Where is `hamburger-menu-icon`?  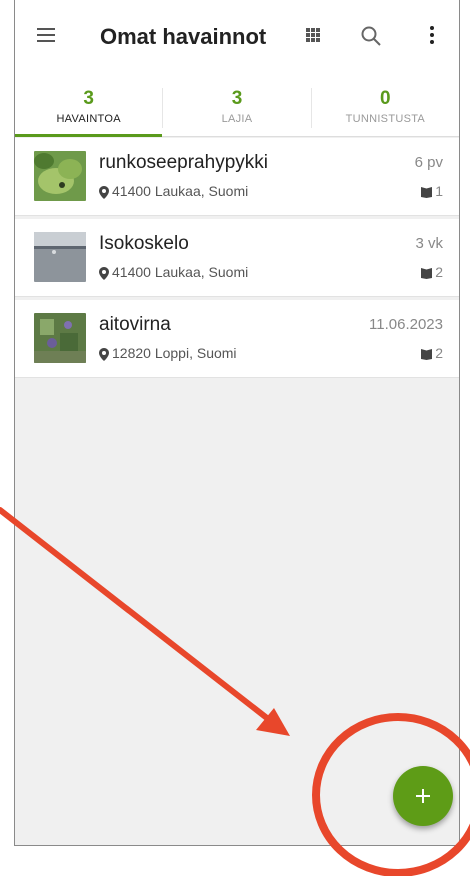 hamburger-menu-icon is located at coordinates (47, 36).